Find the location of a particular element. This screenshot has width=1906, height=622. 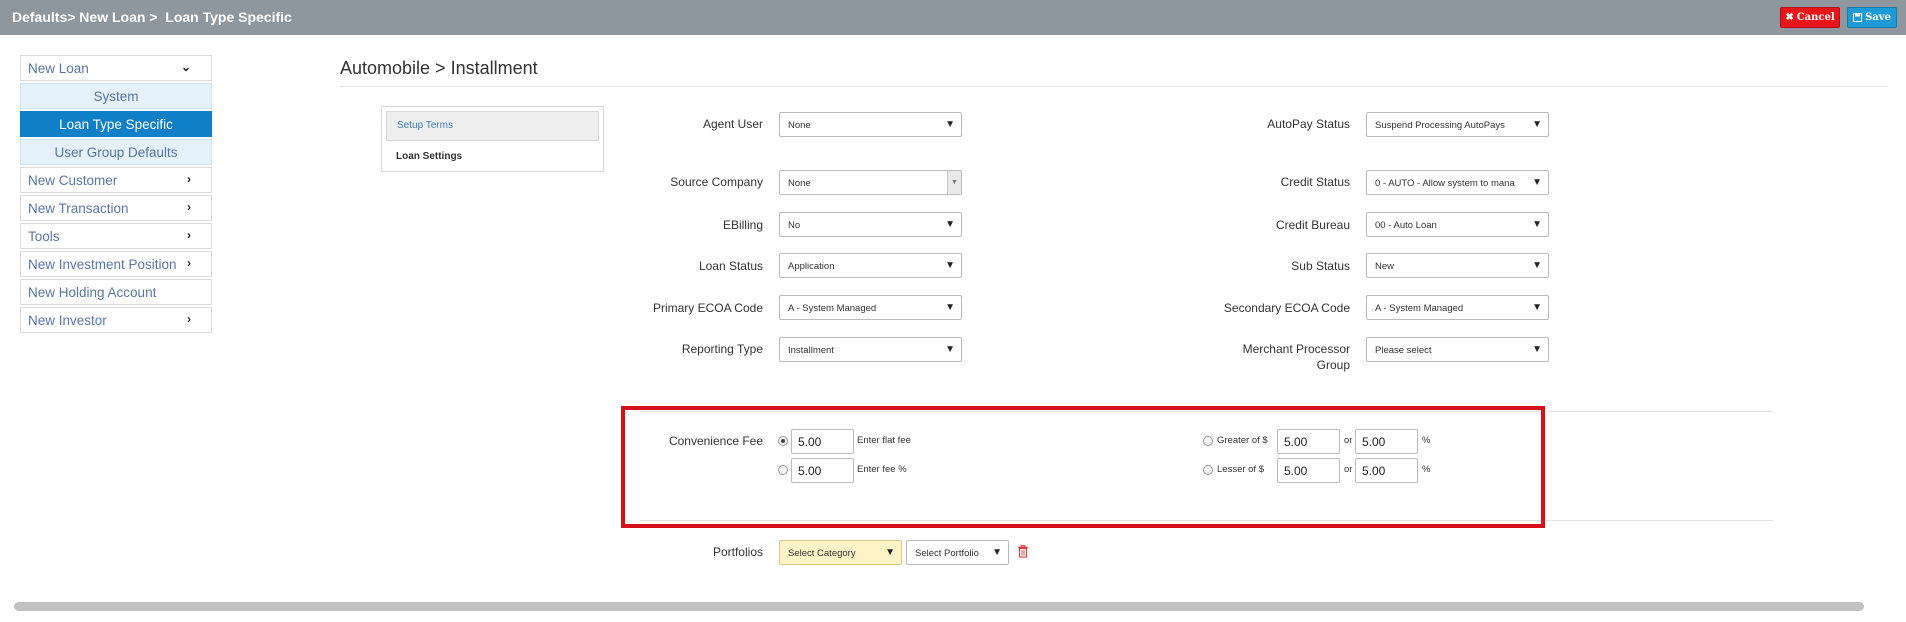

sidebar-item-label: New Investment Position is located at coordinates (102, 264).